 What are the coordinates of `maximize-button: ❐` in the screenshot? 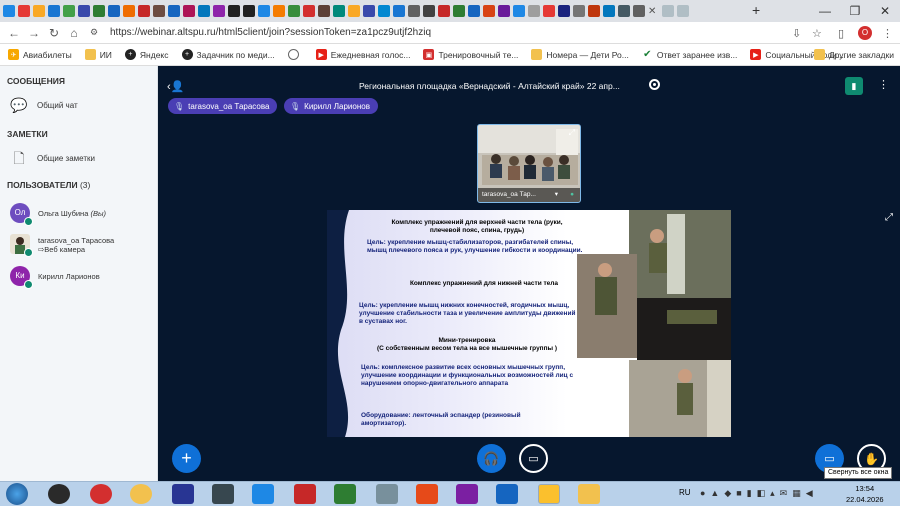 It's located at (855, 11).